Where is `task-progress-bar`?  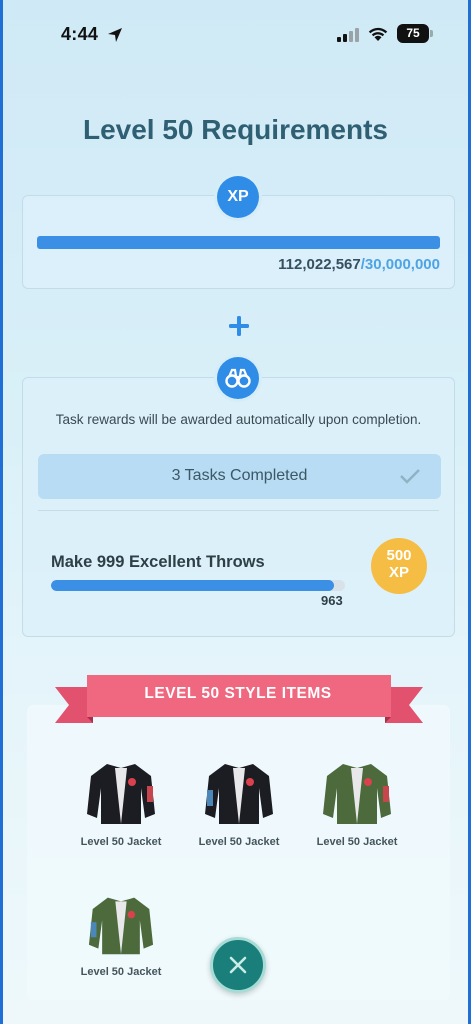 task-progress-bar is located at coordinates (198, 585).